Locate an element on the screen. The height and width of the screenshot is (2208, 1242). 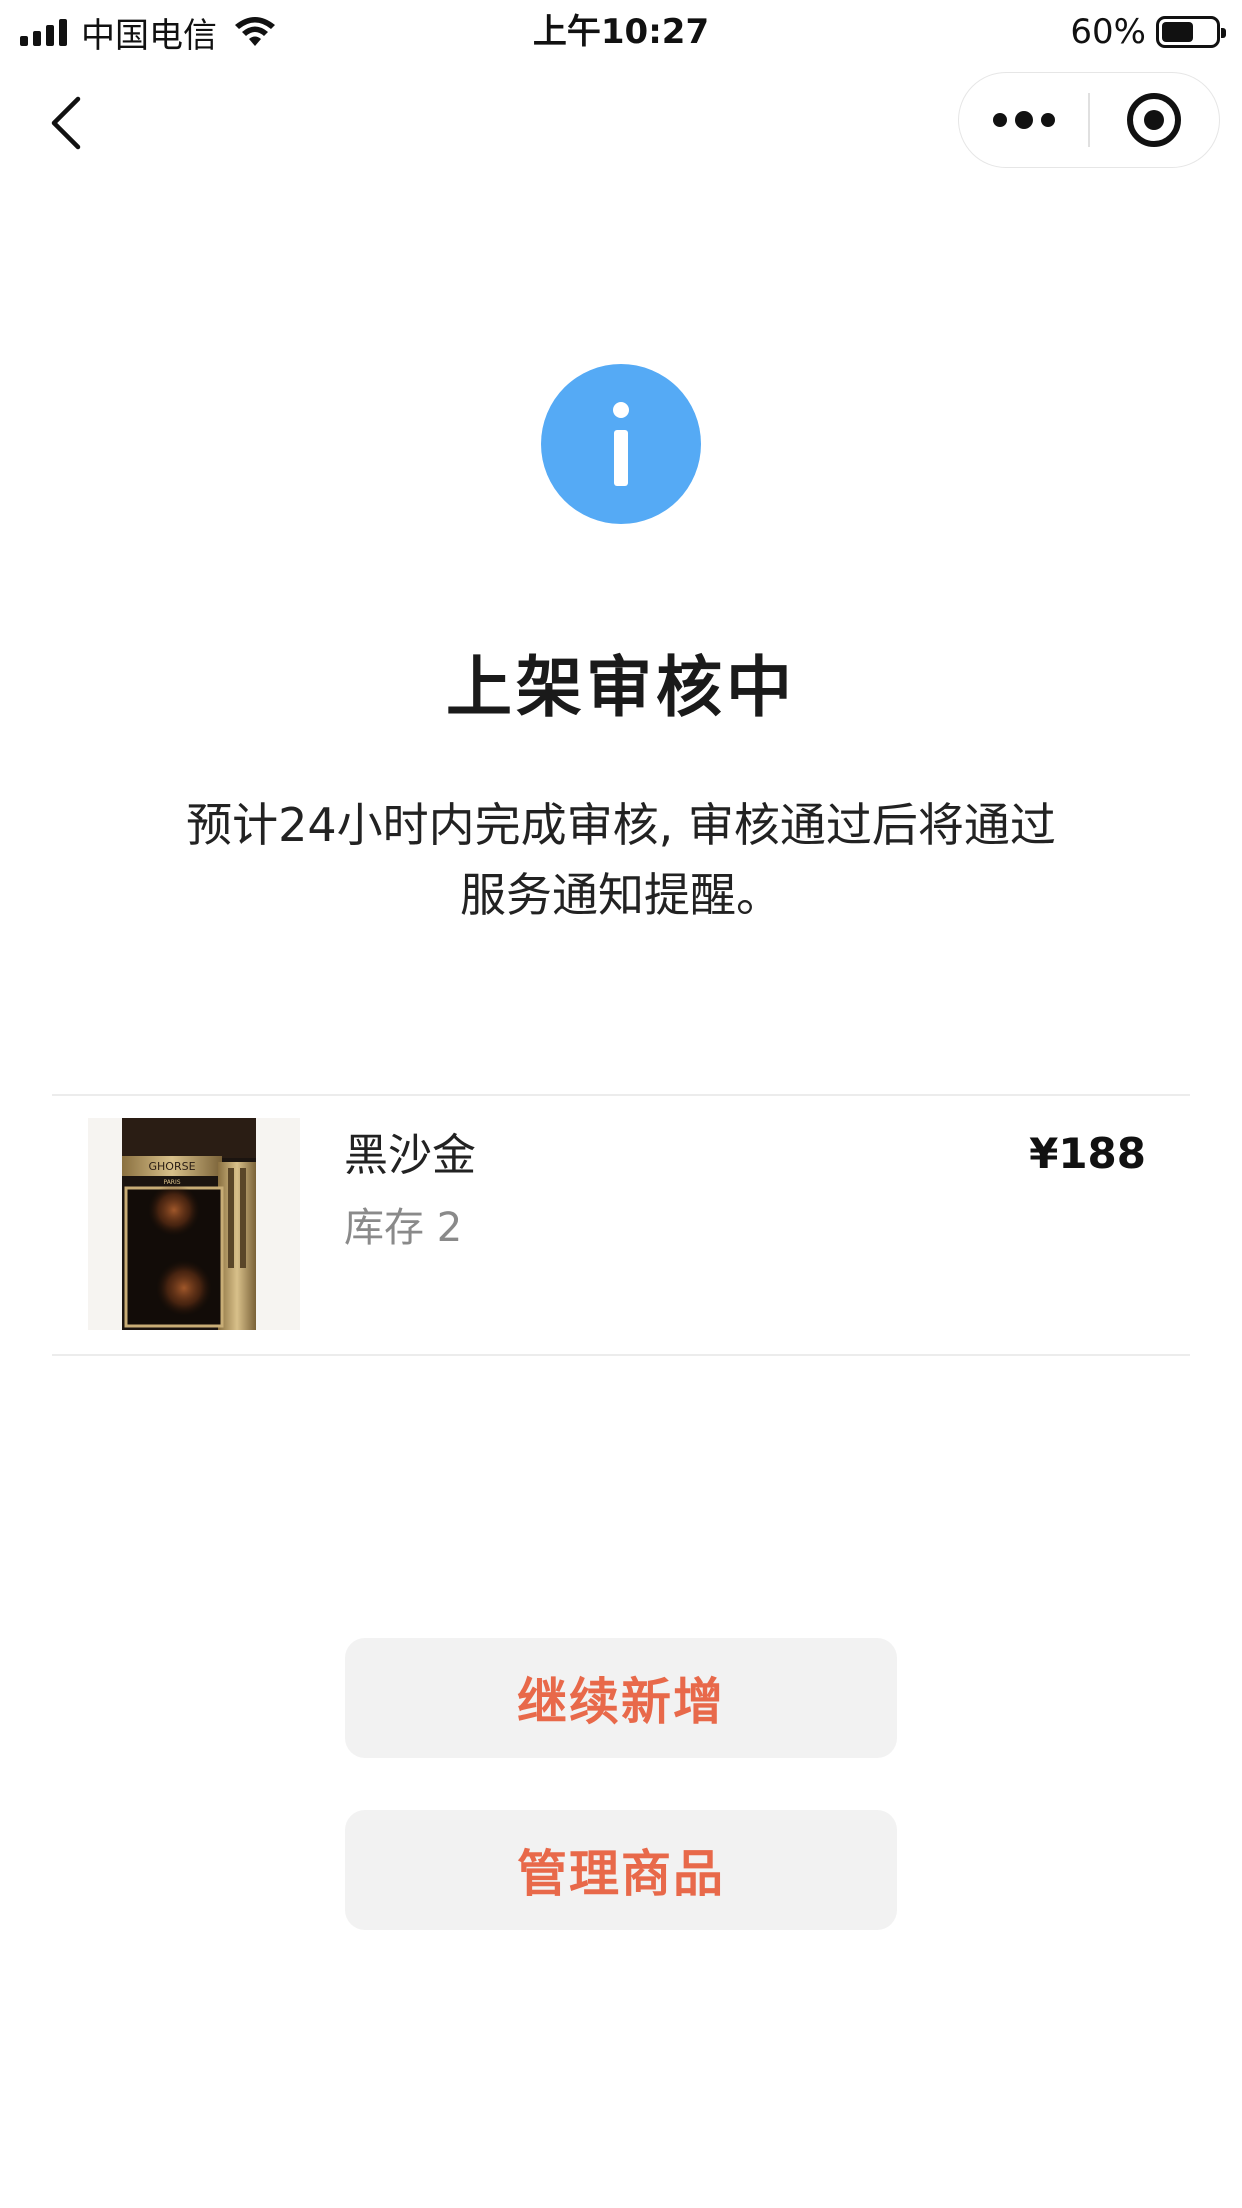
chevron-left-icon is located at coordinates (66, 123).